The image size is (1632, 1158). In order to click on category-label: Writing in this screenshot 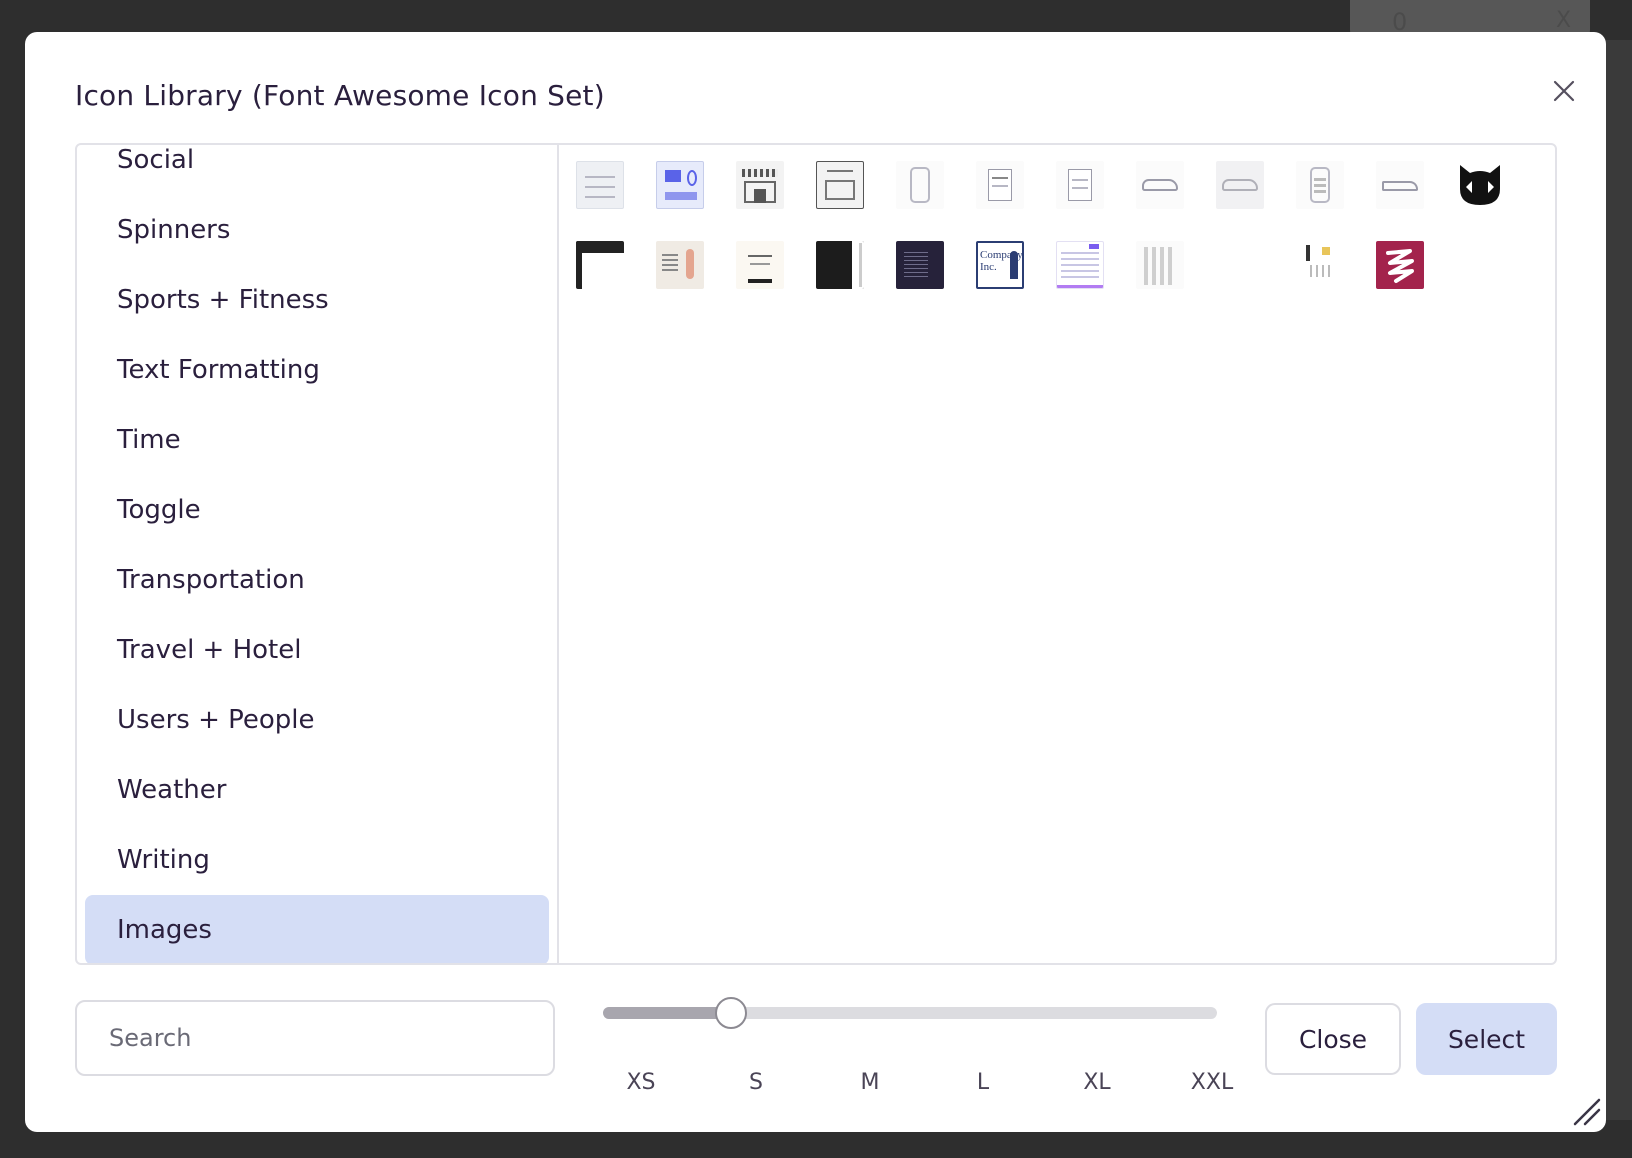, I will do `click(163, 860)`.